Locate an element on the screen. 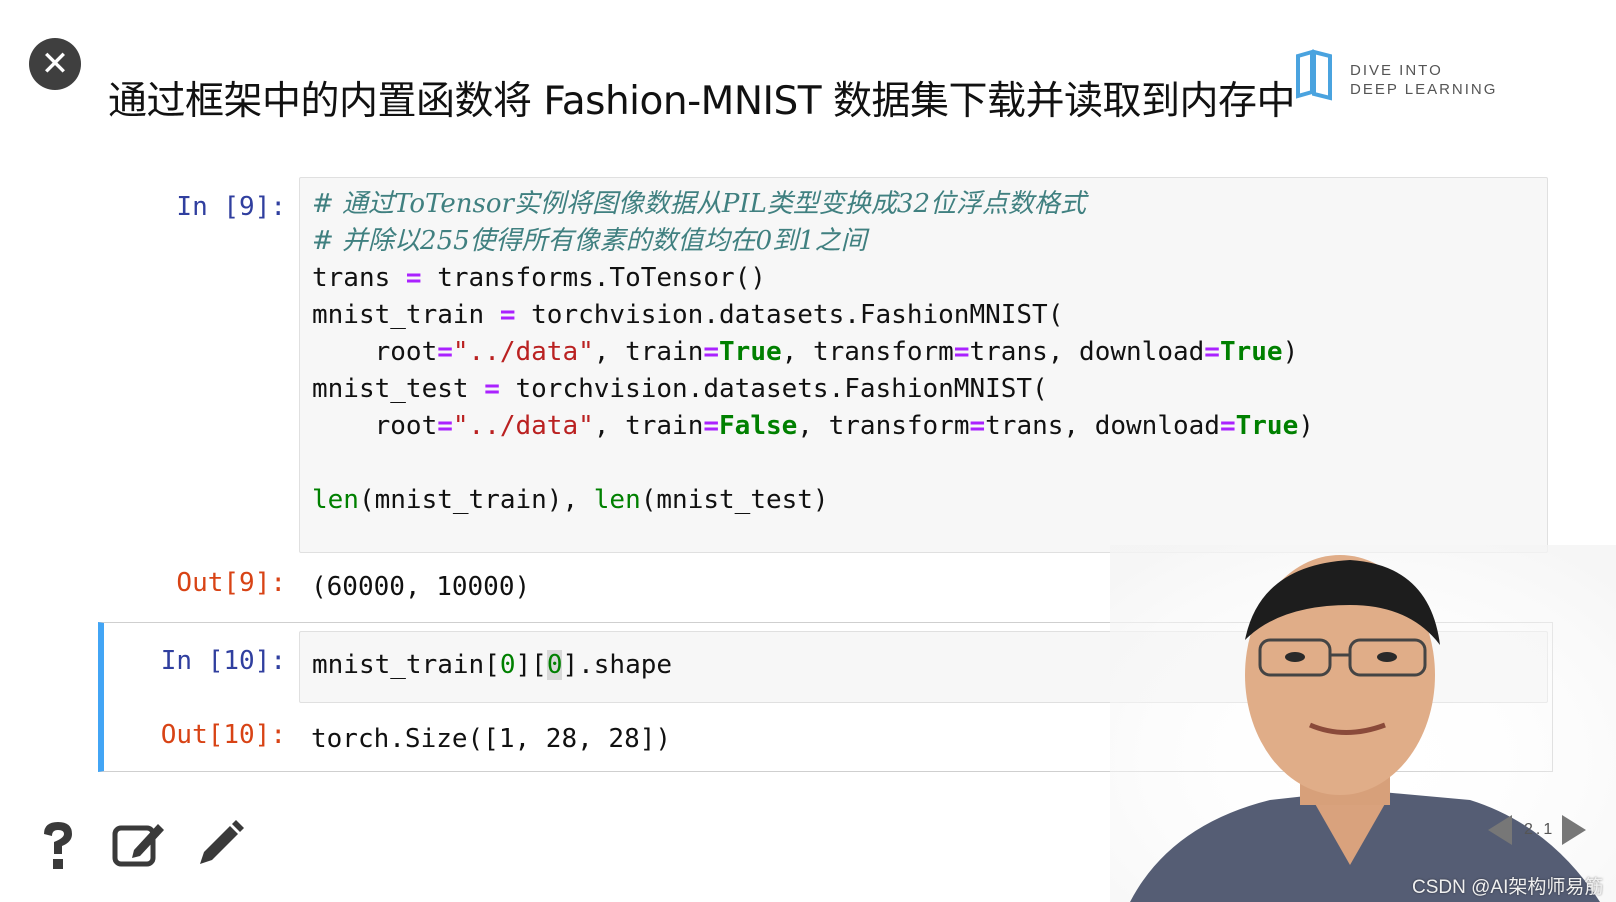 The height and width of the screenshot is (902, 1616). cell9-in-prompt: In [9]: is located at coordinates (231, 207).